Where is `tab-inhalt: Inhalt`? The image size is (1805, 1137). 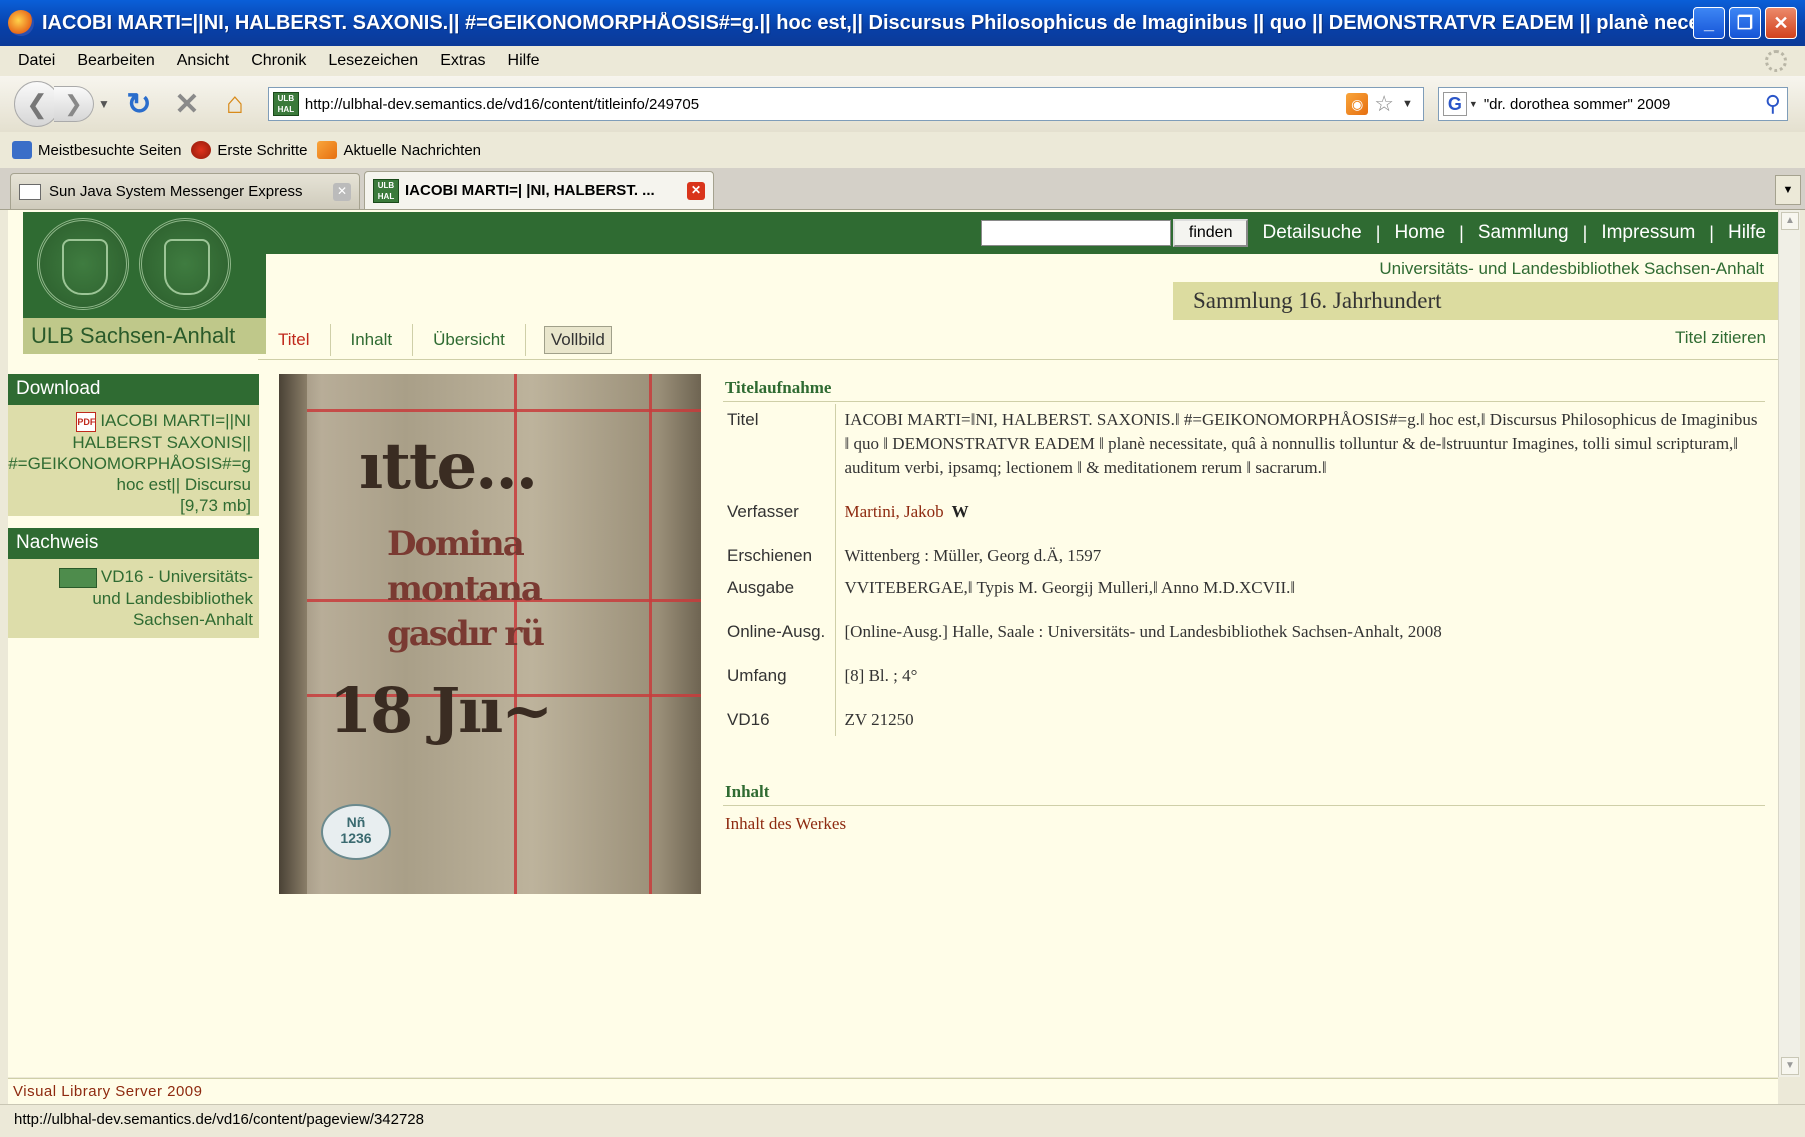
tab-inhalt: Inhalt is located at coordinates (372, 339).